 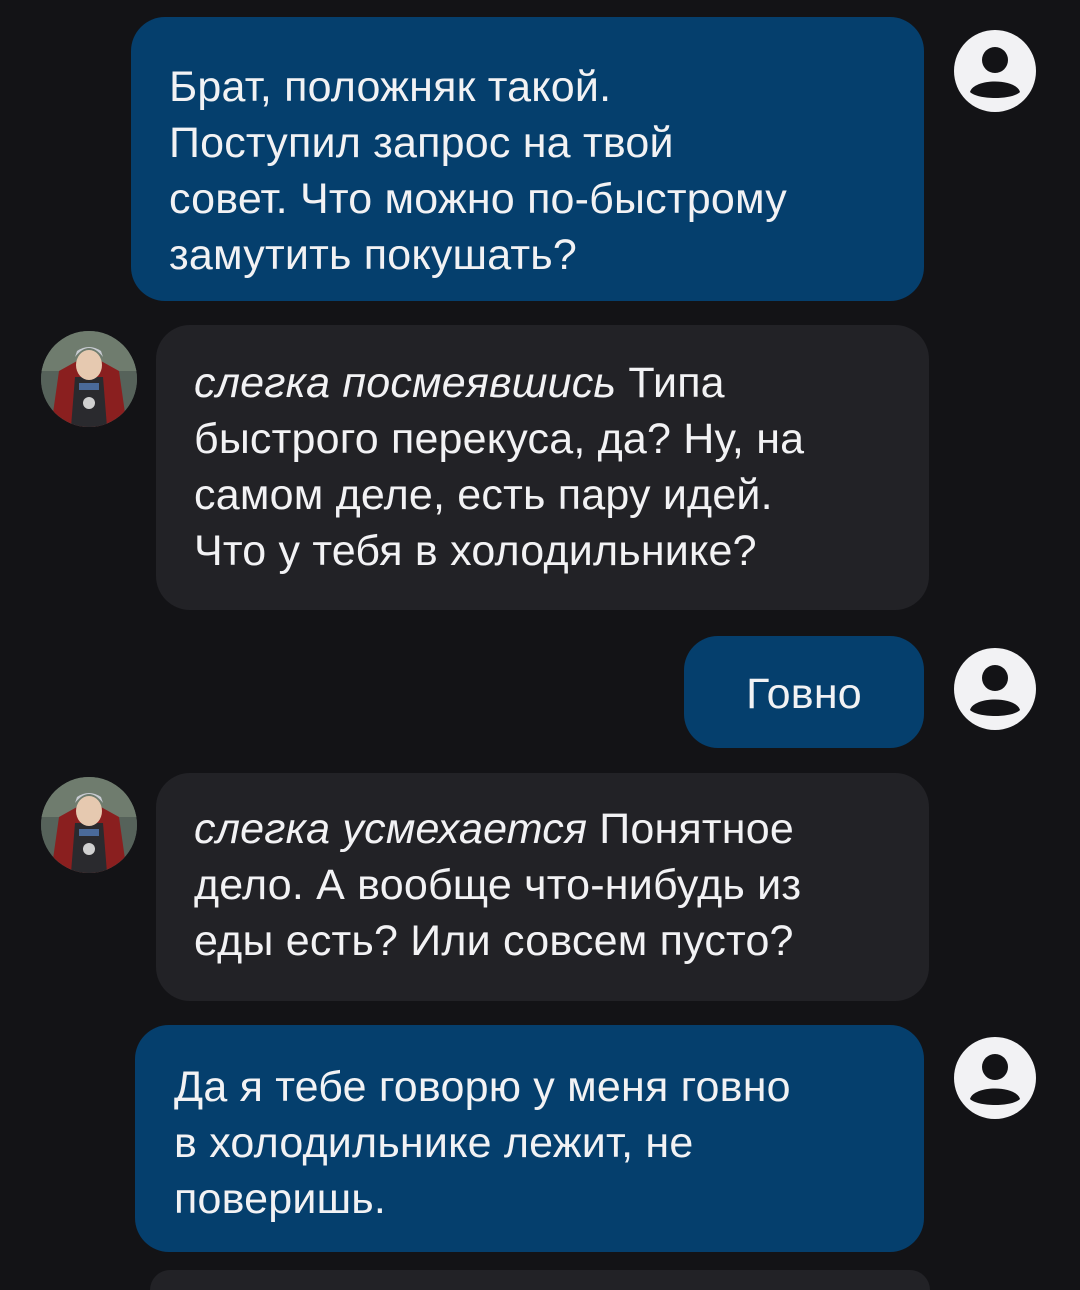 I want to click on action-text: слегка посмеявшись, so click(x=405, y=383).